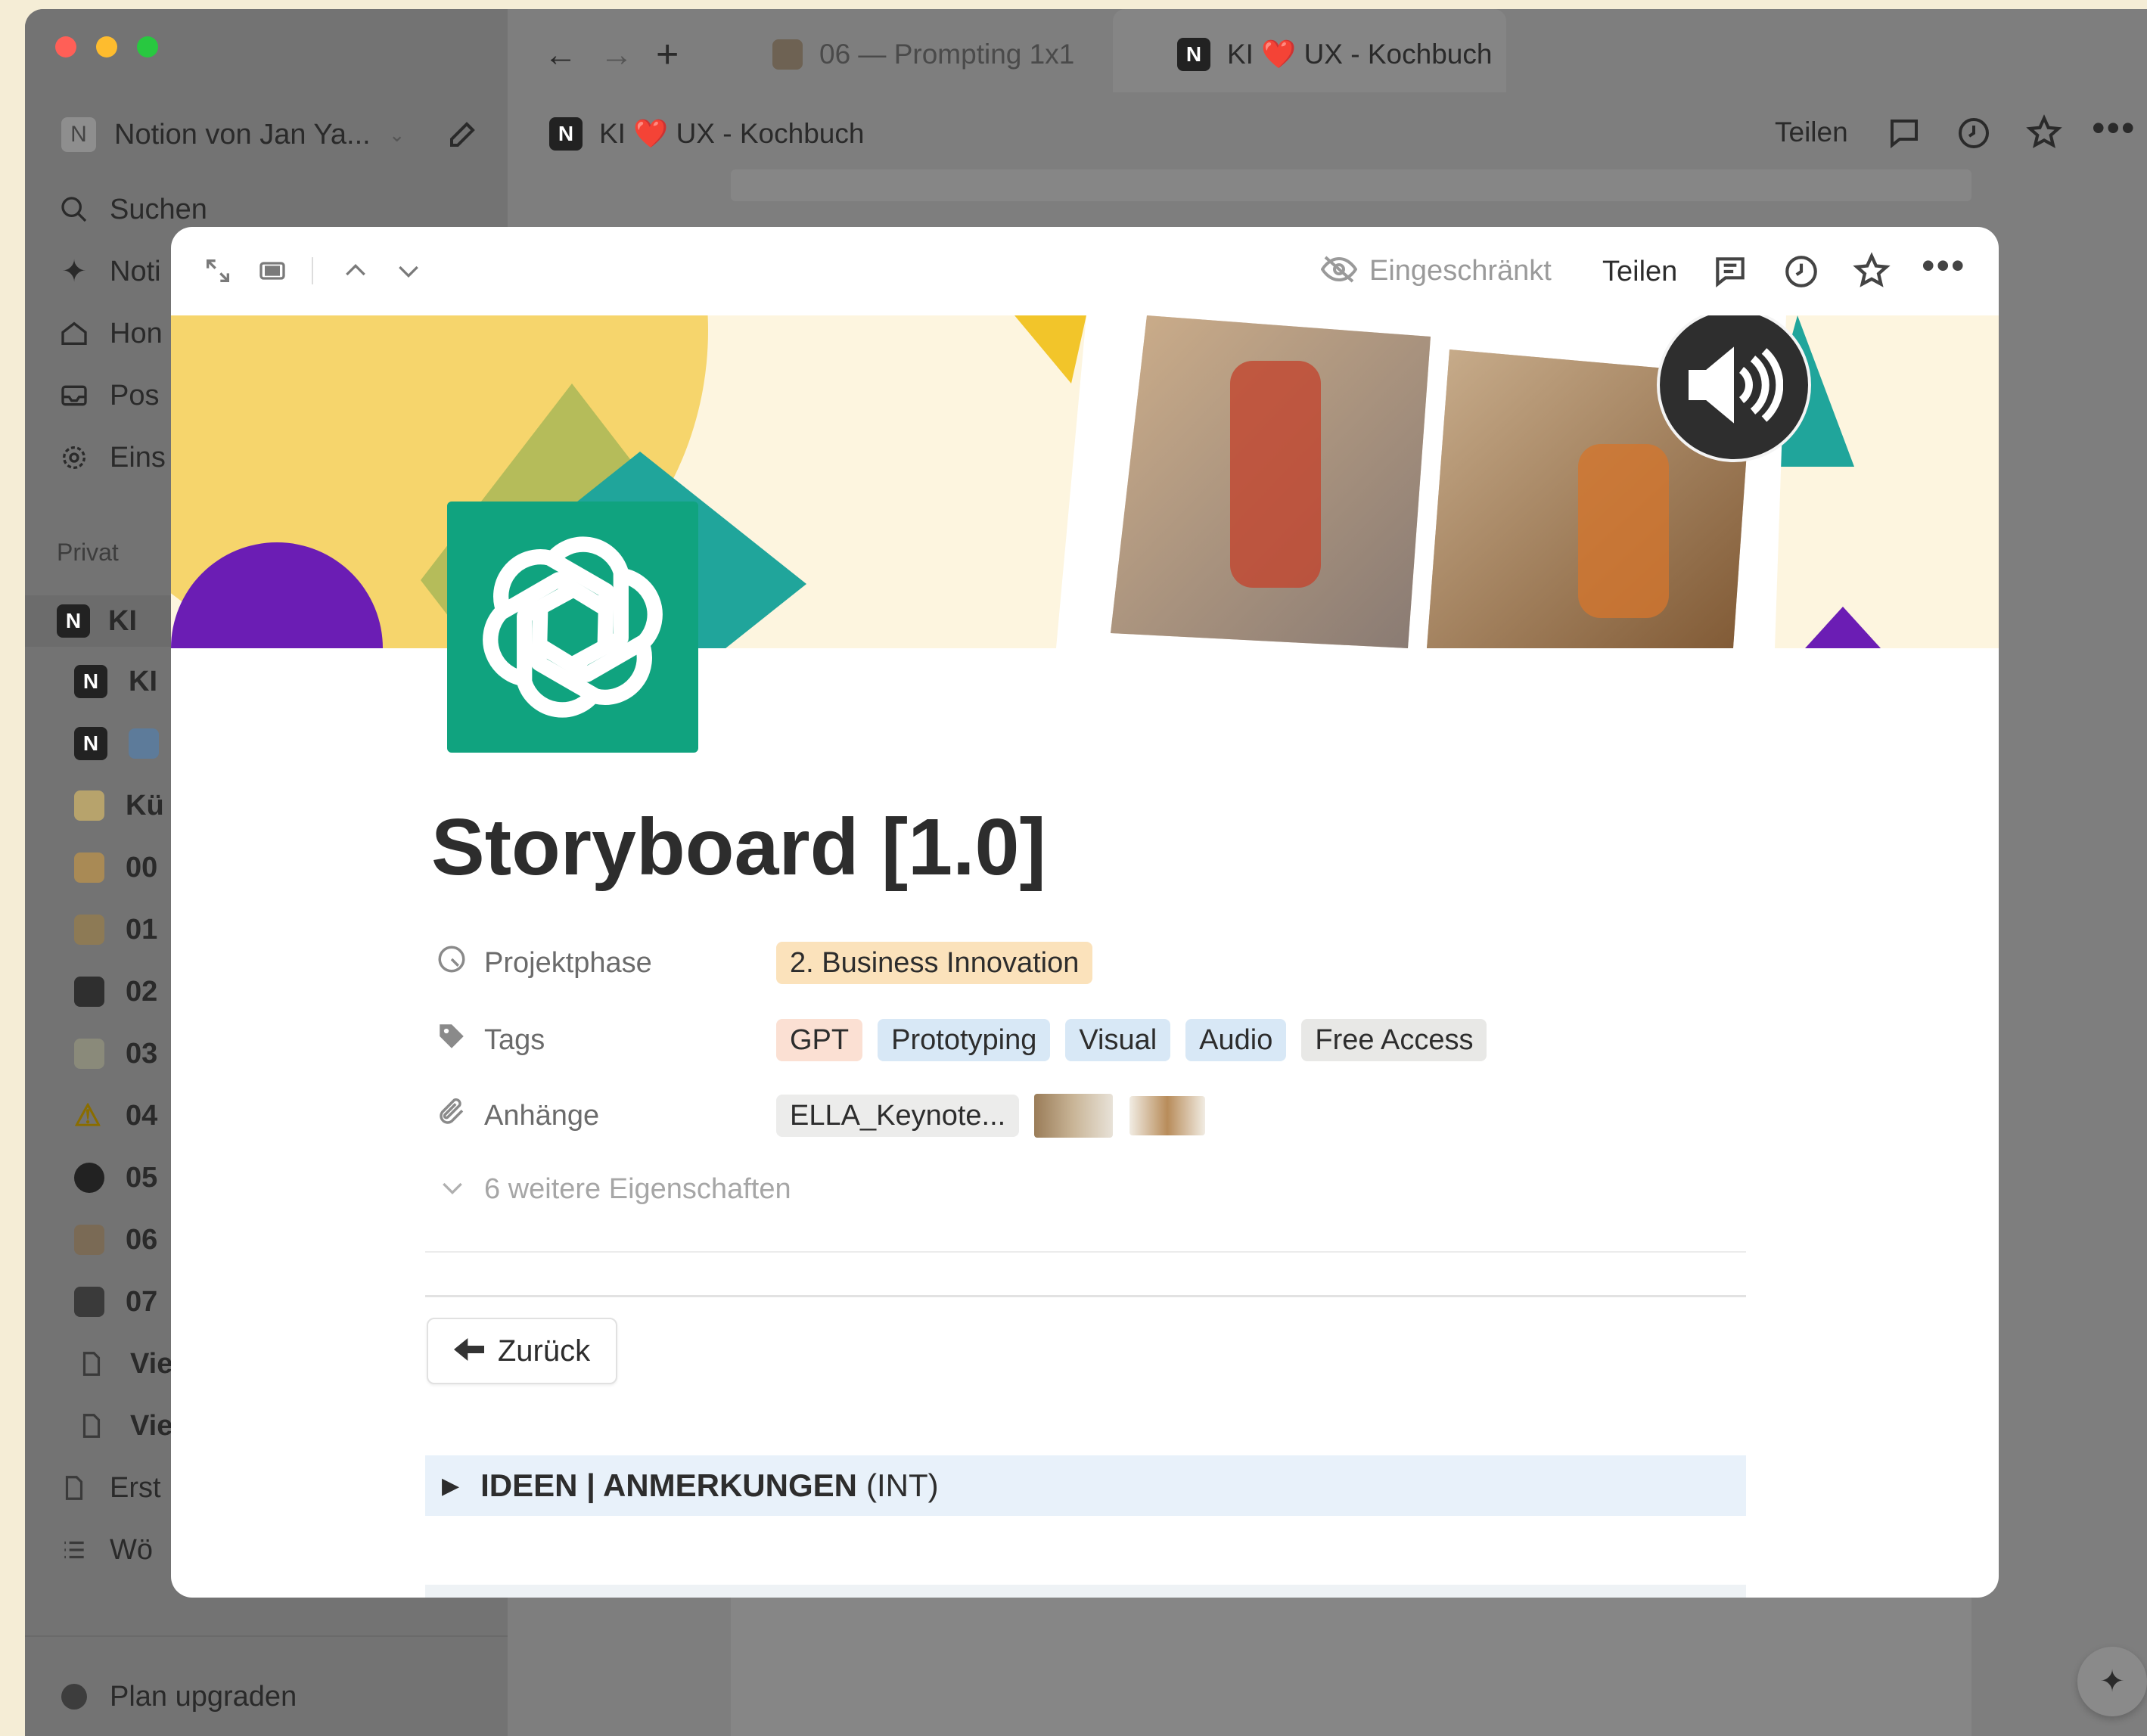 This screenshot has height=1736, width=2147. I want to click on sidebar-page: N KI, so click(115, 681).